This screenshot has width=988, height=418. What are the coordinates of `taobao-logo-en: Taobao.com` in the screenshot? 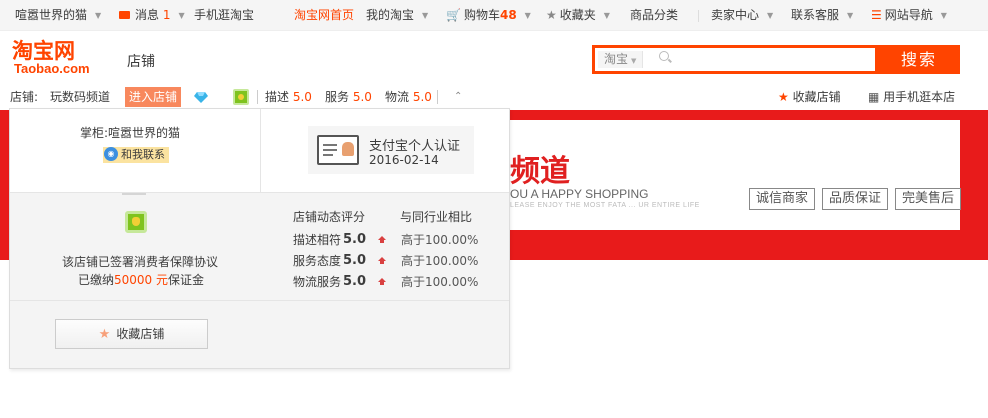 It's located at (52, 68).